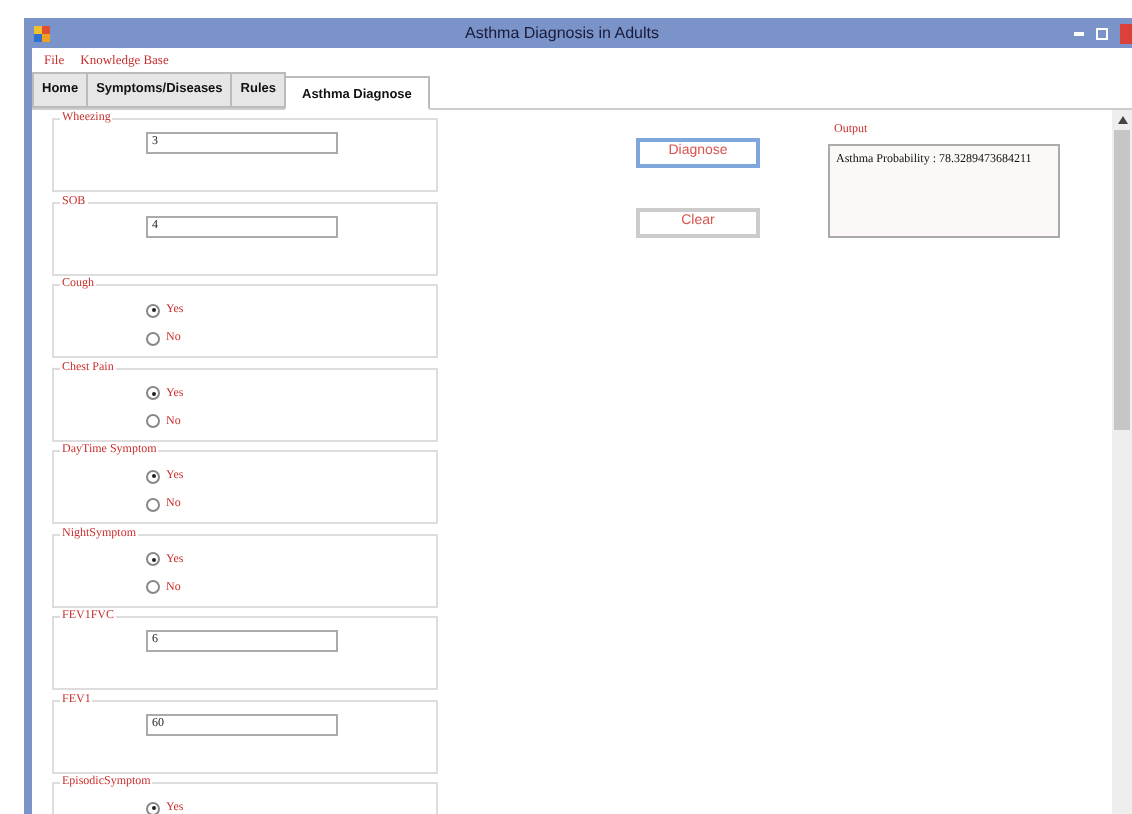  Describe the element at coordinates (1122, 461) in the screenshot. I see `scrollbar` at that location.